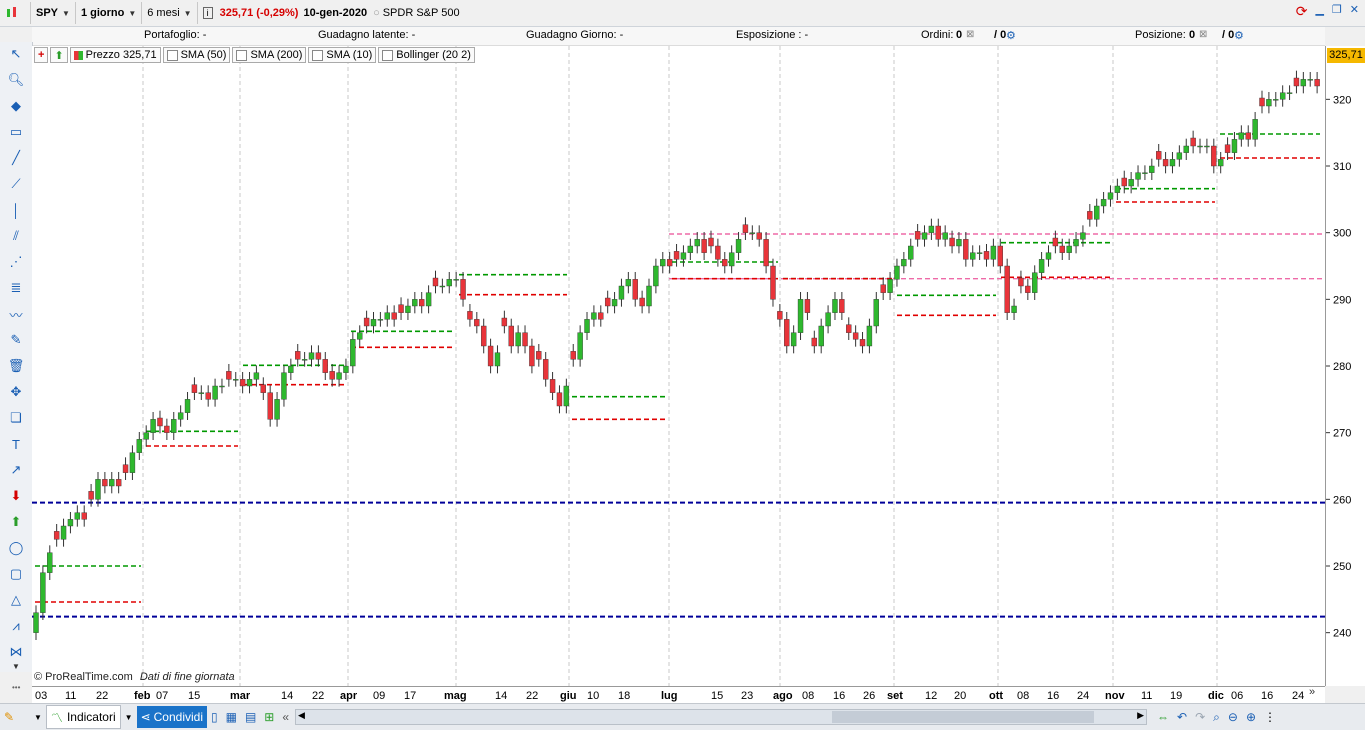  What do you see at coordinates (16, 496) in the screenshot?
I see `sell-arrow-icon: ⬇` at bounding box center [16, 496].